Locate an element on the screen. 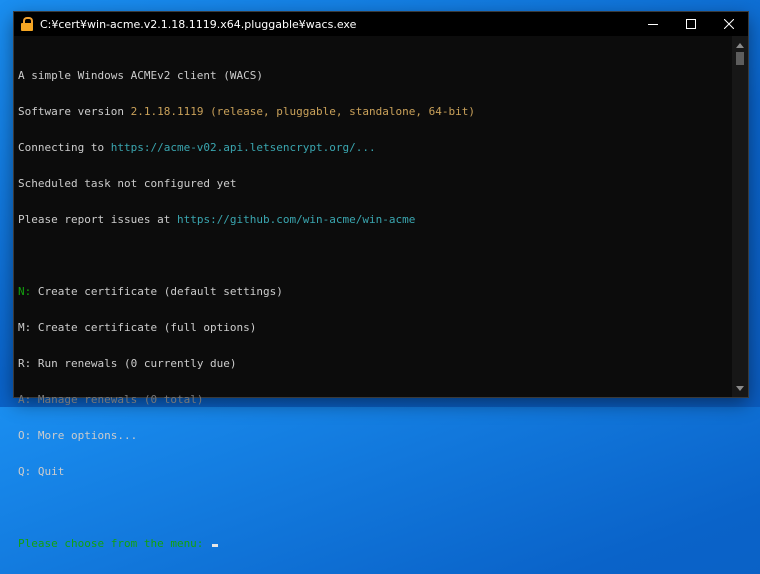 The height and width of the screenshot is (574, 760). lock-icon is located at coordinates (27, 24).